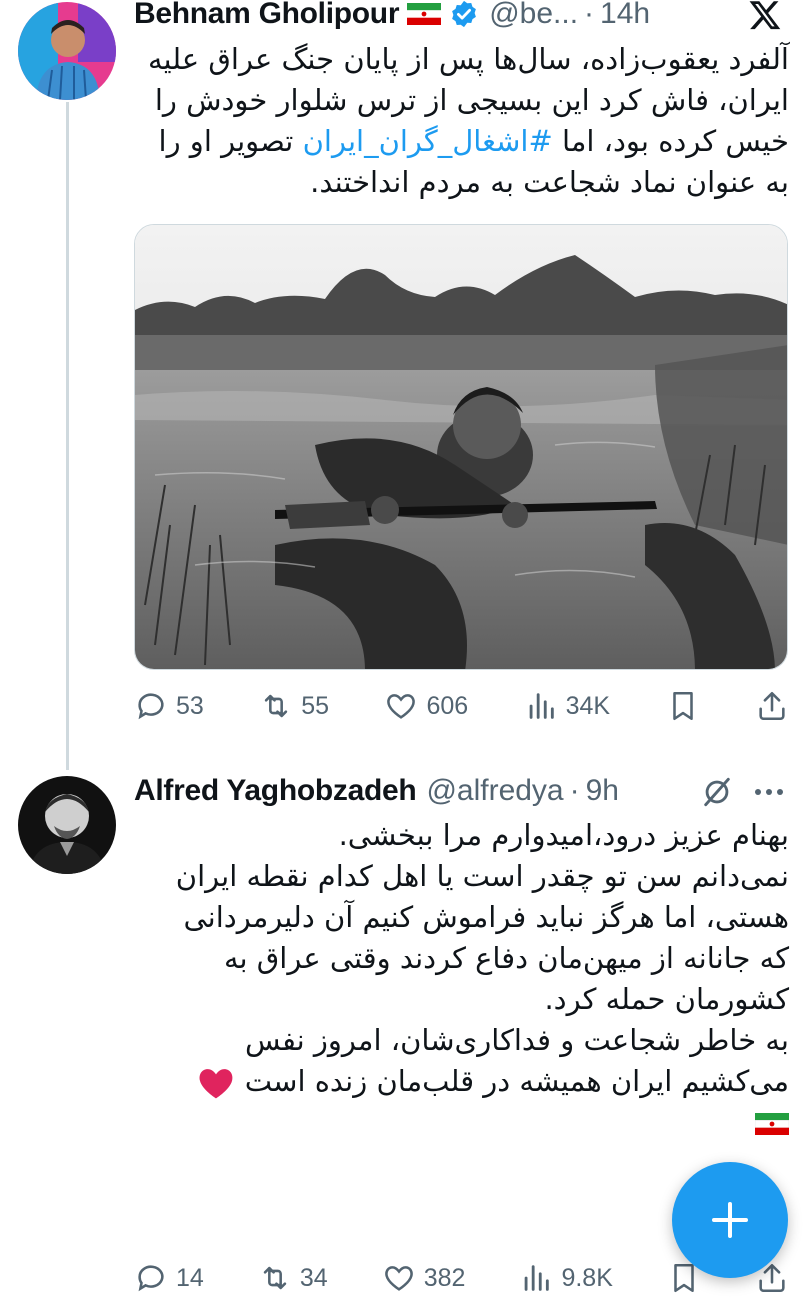 The image size is (807, 1298). What do you see at coordinates (516, 1081) in the screenshot?
I see `tweet2-text-part: می‌کشیم ایران همیشه در قلب‌مان زنده است` at bounding box center [516, 1081].